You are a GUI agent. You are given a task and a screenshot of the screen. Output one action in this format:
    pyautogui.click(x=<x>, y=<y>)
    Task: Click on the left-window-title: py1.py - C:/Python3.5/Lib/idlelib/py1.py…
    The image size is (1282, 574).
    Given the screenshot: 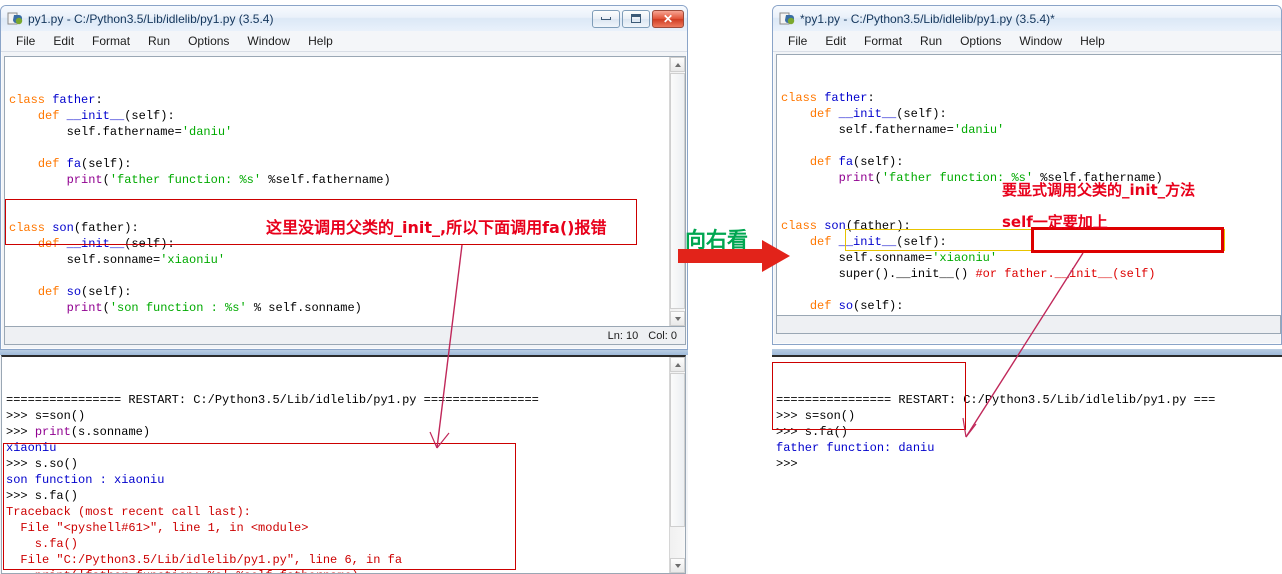 What is the action you would take?
    pyautogui.click(x=151, y=18)
    